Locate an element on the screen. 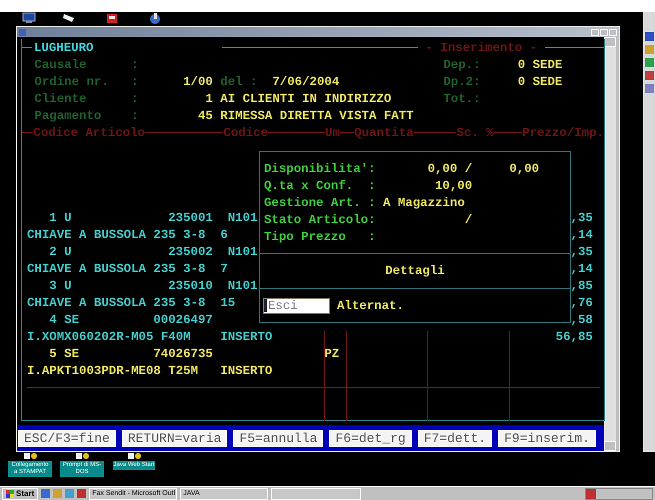 This screenshot has width=655, height=500. column-header: Quantita is located at coordinates (384, 133).